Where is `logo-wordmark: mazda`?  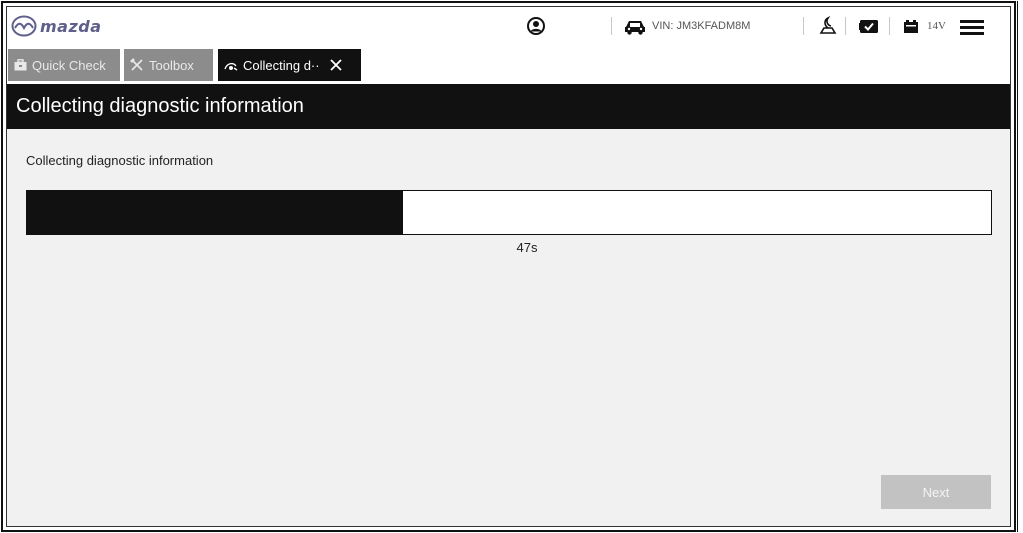 logo-wordmark: mazda is located at coordinates (71, 26).